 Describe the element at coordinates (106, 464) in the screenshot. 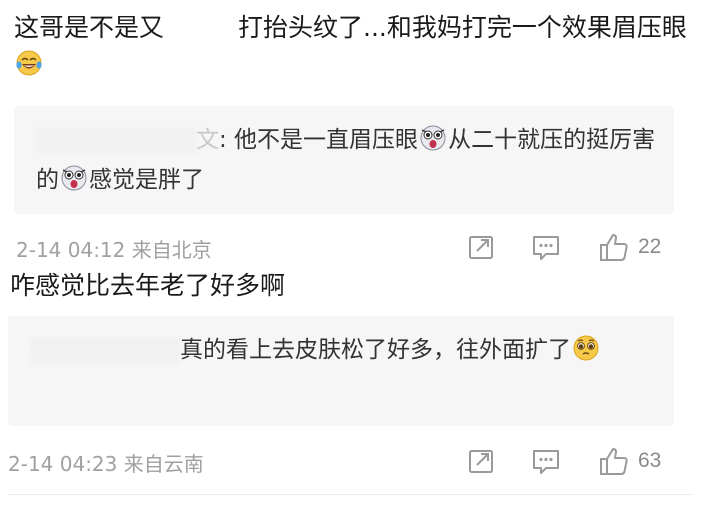

I see `timestamp: 2-14 04:23 来自云南` at that location.